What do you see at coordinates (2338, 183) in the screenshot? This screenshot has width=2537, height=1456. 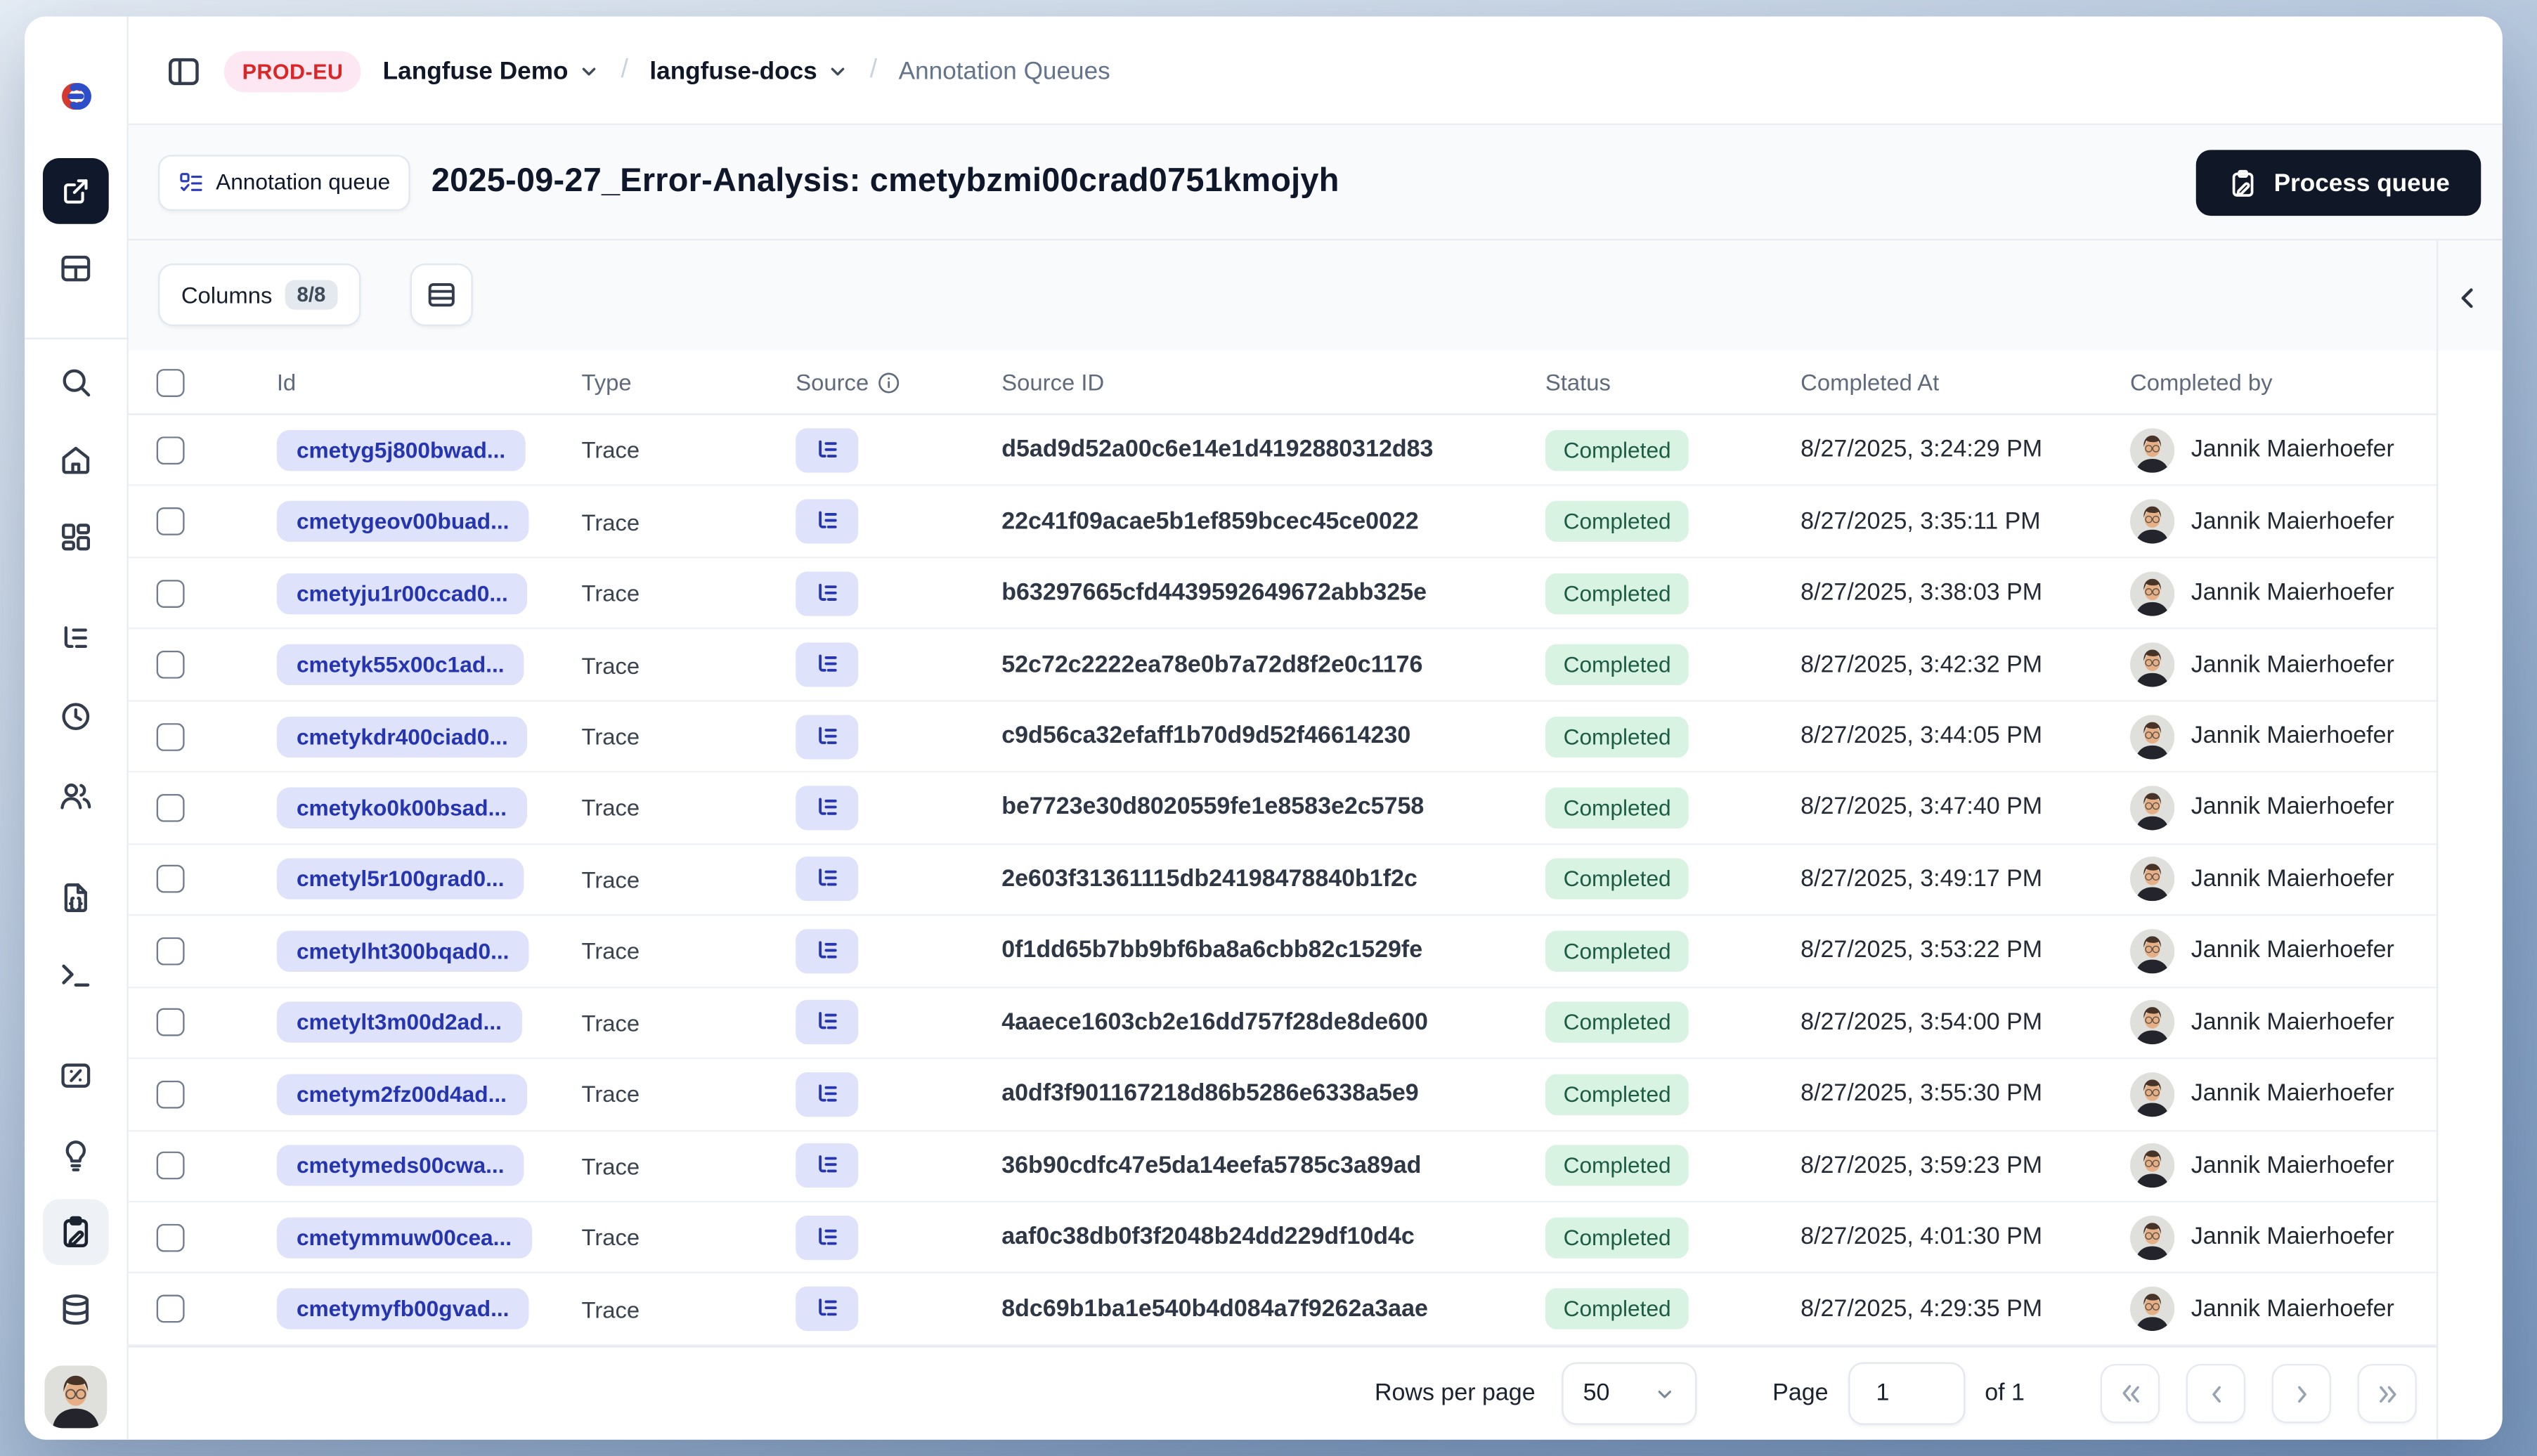 I see `process-queue-button: Process queue` at bounding box center [2338, 183].